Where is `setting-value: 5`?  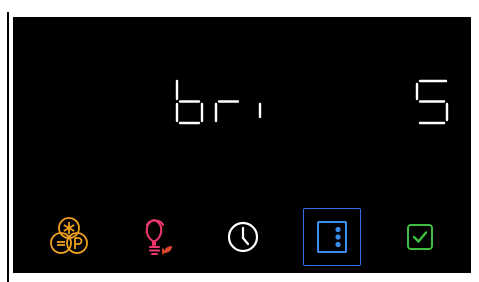 setting-value: 5 is located at coordinates (433, 102).